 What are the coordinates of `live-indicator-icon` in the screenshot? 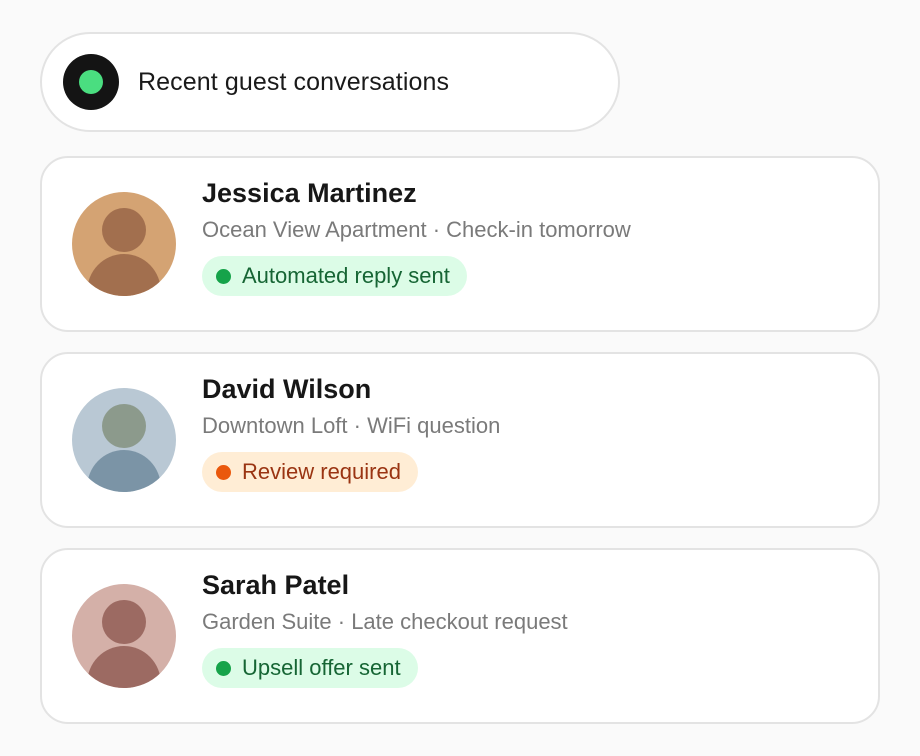 It's located at (91, 82).